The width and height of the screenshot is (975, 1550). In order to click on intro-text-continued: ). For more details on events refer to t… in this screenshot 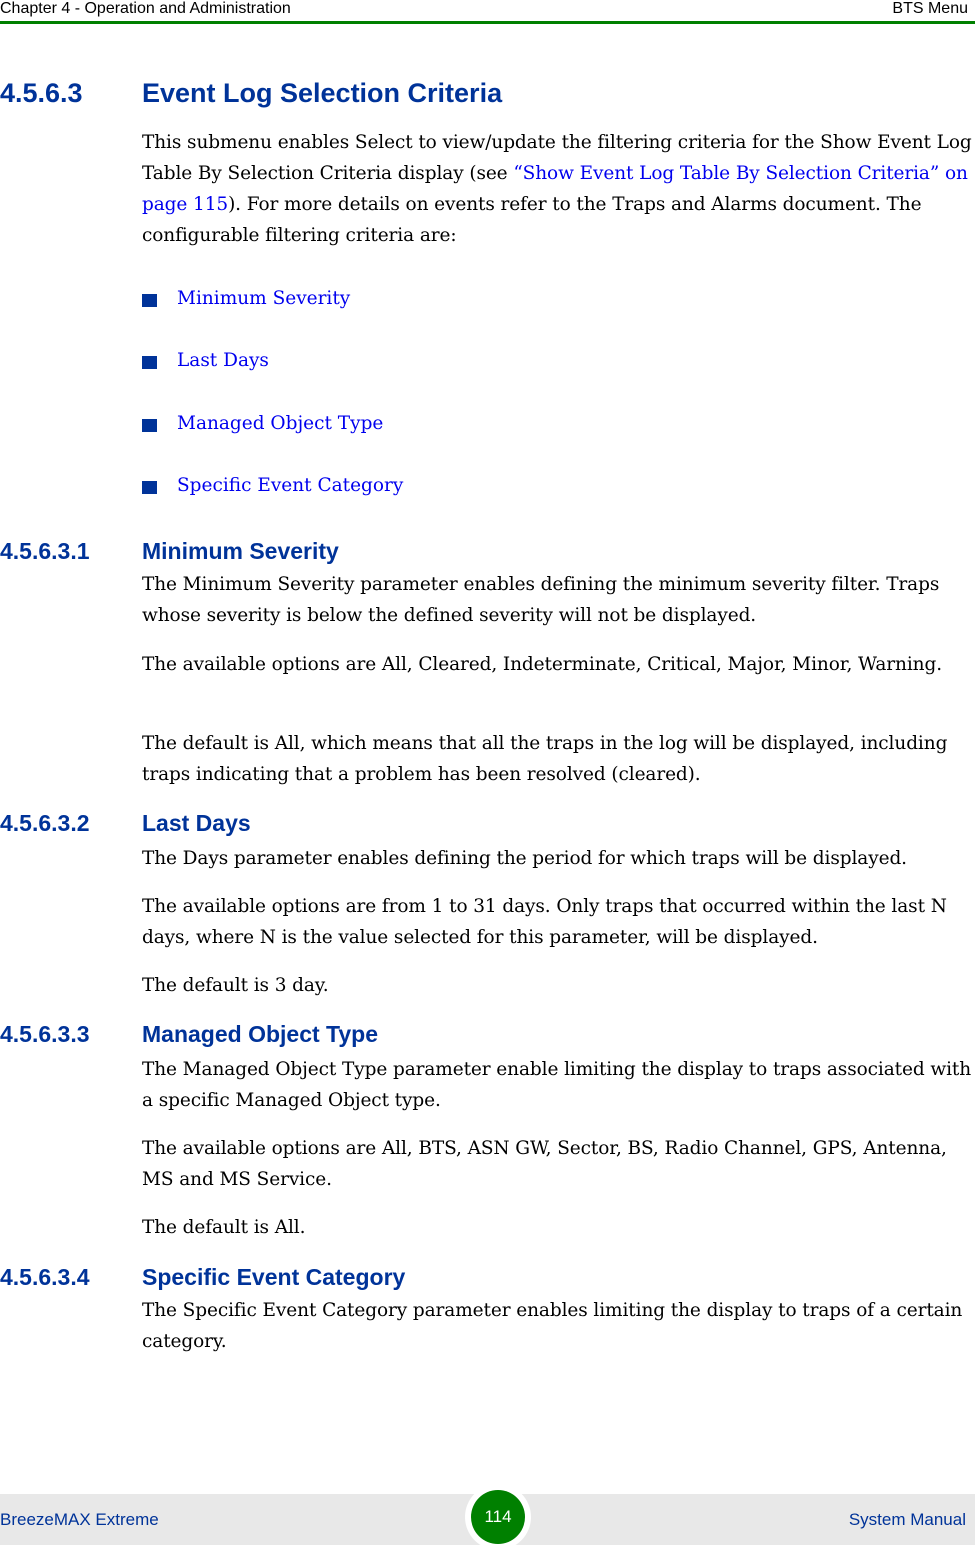, I will do `click(532, 220)`.